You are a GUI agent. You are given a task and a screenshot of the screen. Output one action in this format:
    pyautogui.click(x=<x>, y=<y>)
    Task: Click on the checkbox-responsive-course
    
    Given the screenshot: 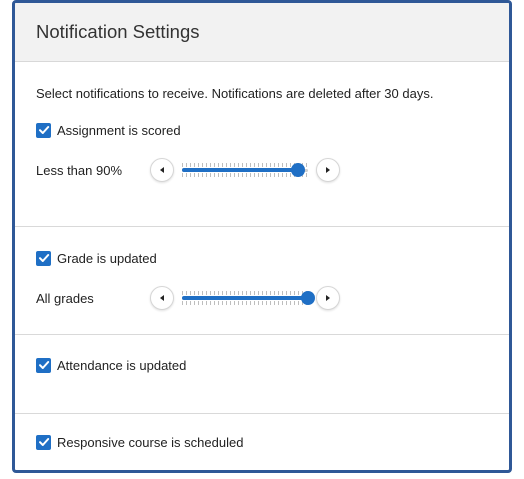 What is the action you would take?
    pyautogui.click(x=43, y=442)
    